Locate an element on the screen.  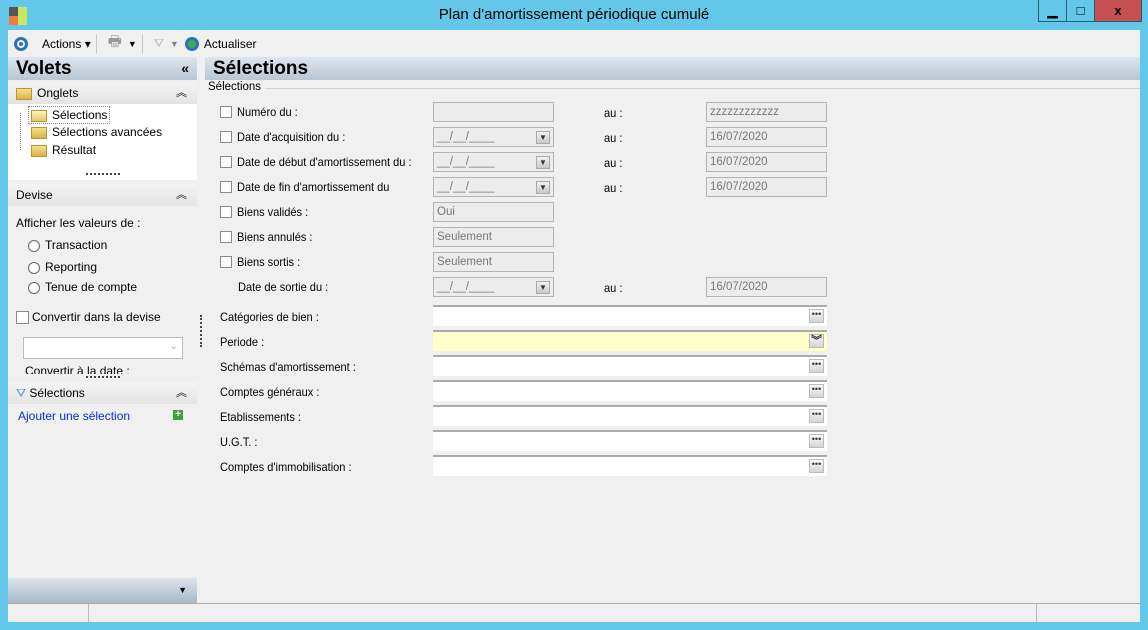
row-label: Numéro du : is located at coordinates (267, 112).